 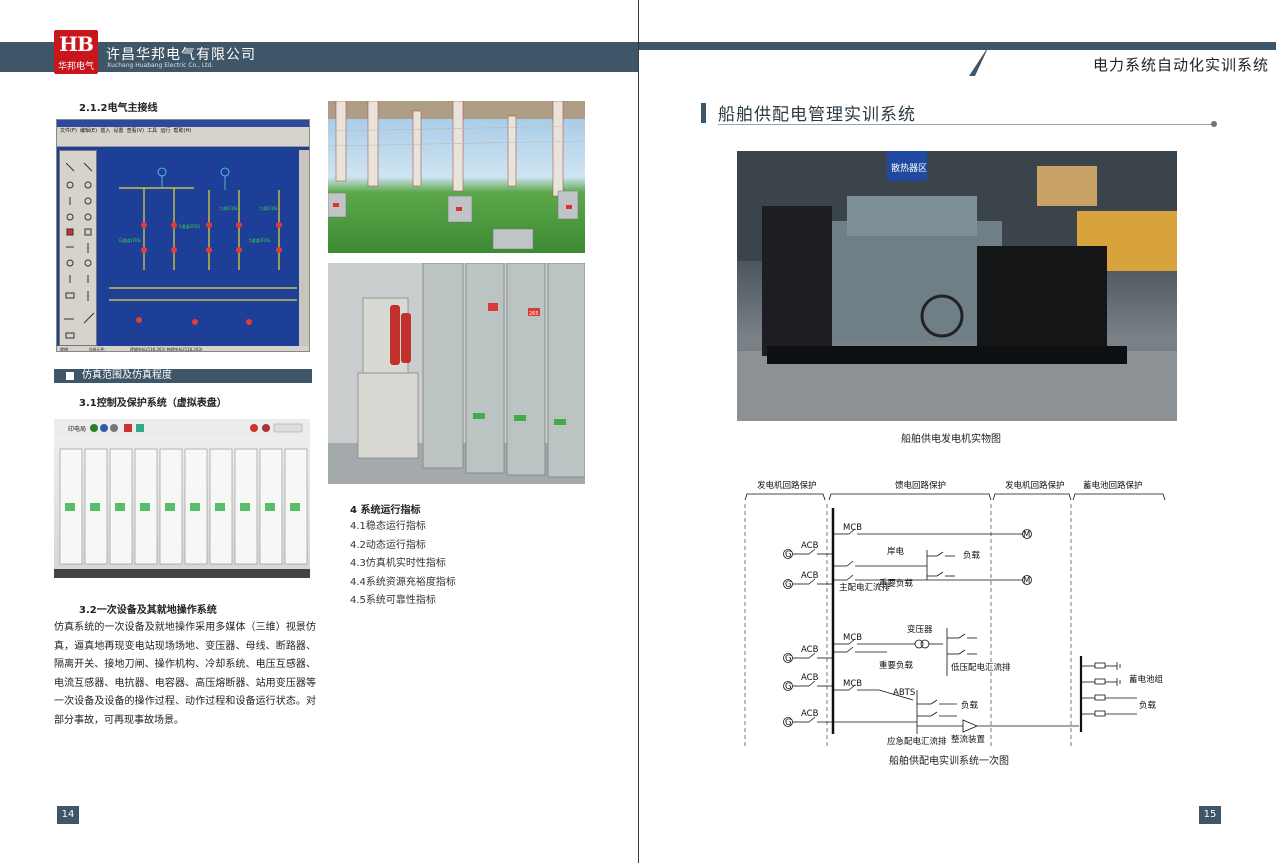 I want to click on shore-power-label: 岸电, so click(x=896, y=551).